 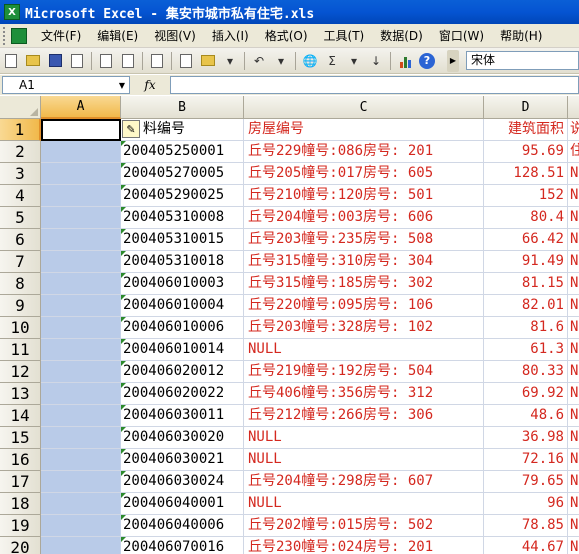 I want to click on cell-c: 丘号220幢号:095房号: 106, so click(x=364, y=306).